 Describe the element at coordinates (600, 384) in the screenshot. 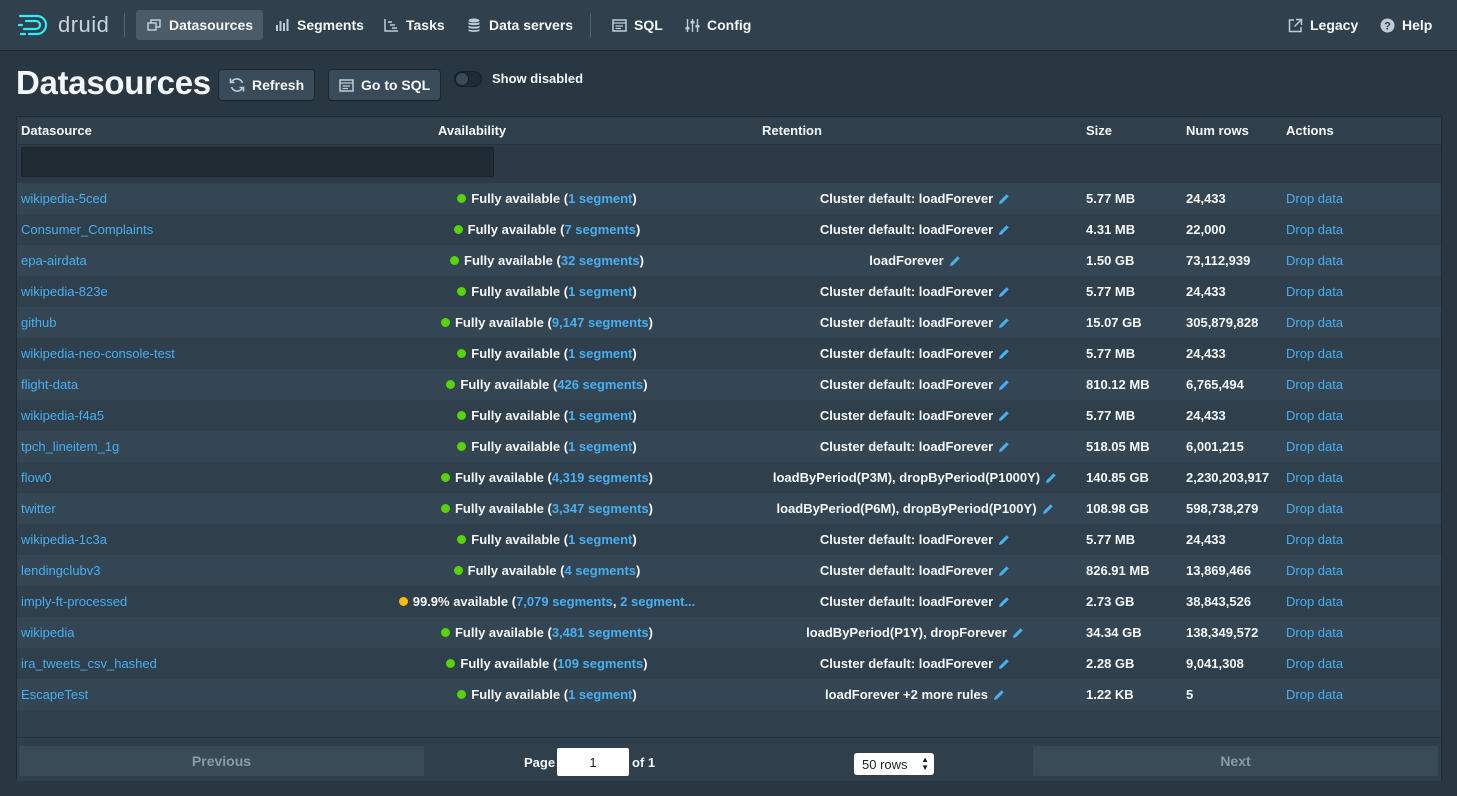

I see `segments-link: 426 segments` at that location.